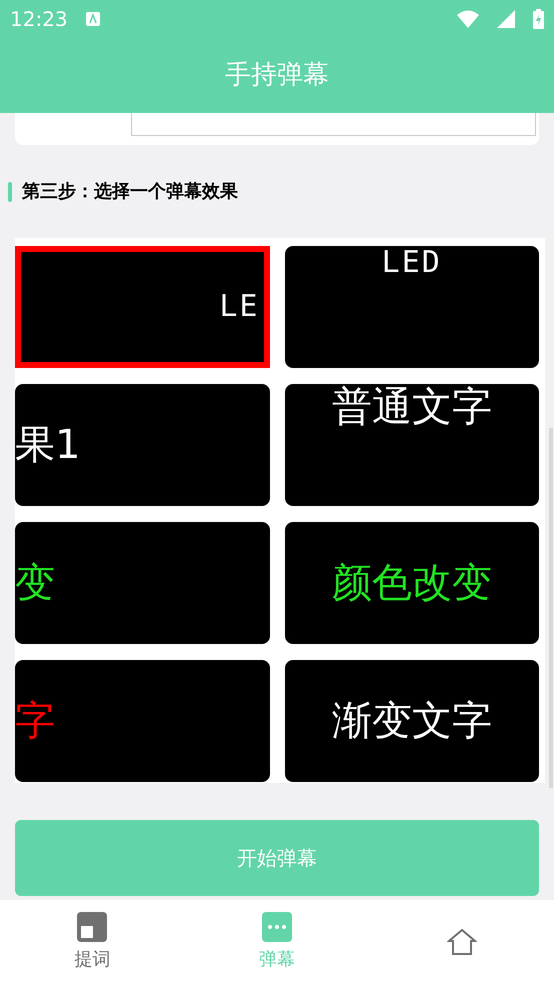  Describe the element at coordinates (35, 583) in the screenshot. I see `preview-text: 变` at that location.